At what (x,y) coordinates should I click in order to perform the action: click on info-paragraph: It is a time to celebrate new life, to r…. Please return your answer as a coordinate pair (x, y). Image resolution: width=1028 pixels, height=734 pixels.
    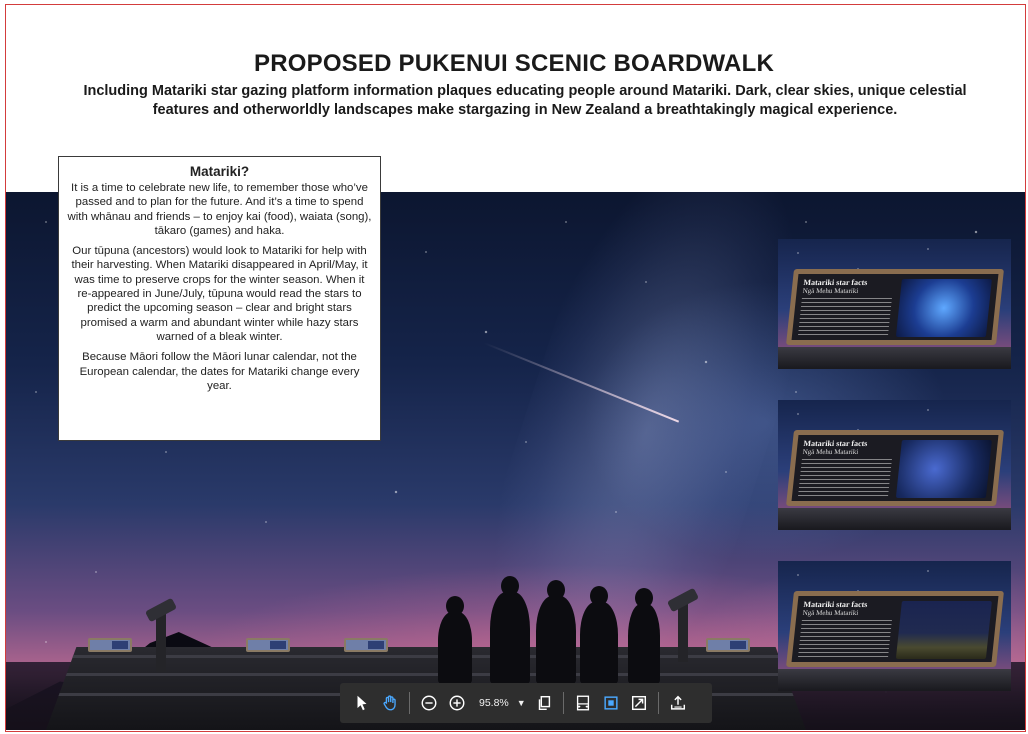
    Looking at the image, I should click on (219, 209).